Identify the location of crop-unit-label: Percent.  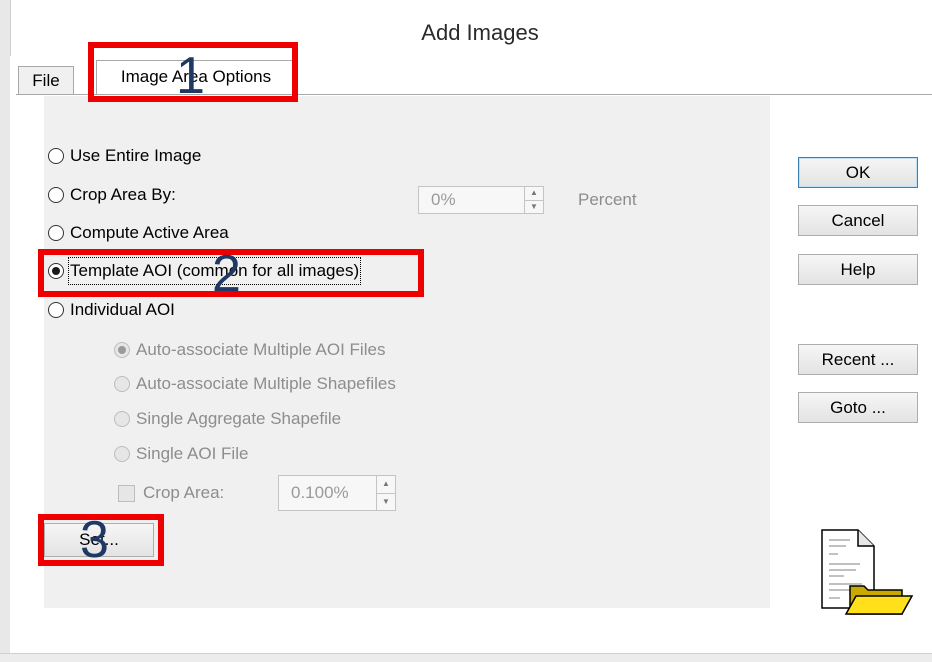
(607, 199).